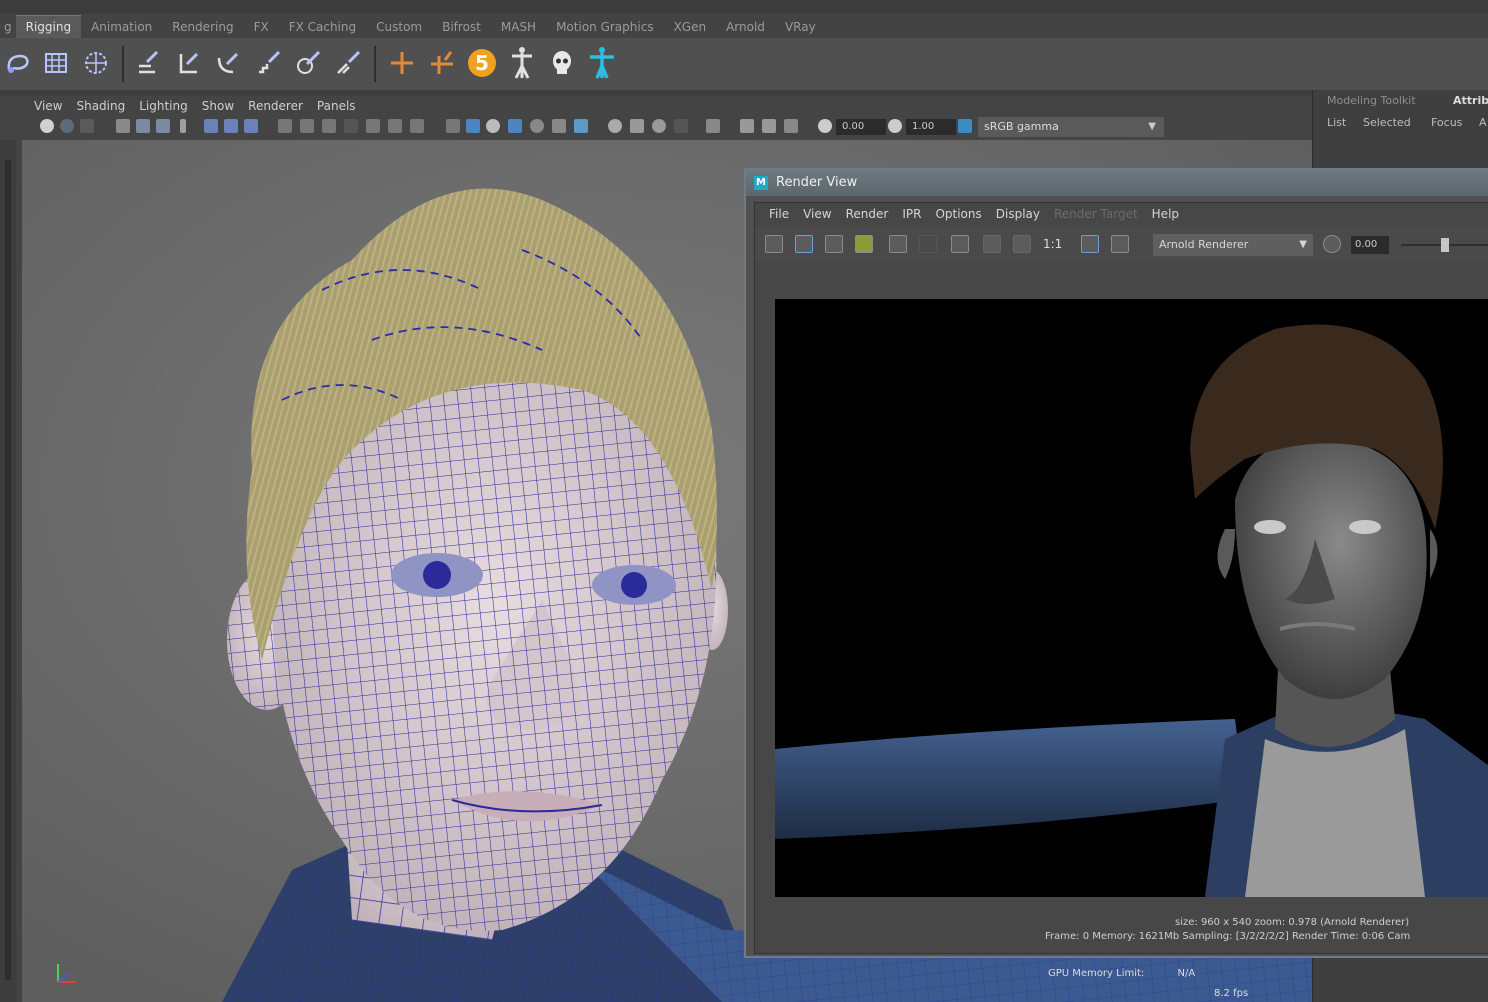  I want to click on locator-icon, so click(402, 63).